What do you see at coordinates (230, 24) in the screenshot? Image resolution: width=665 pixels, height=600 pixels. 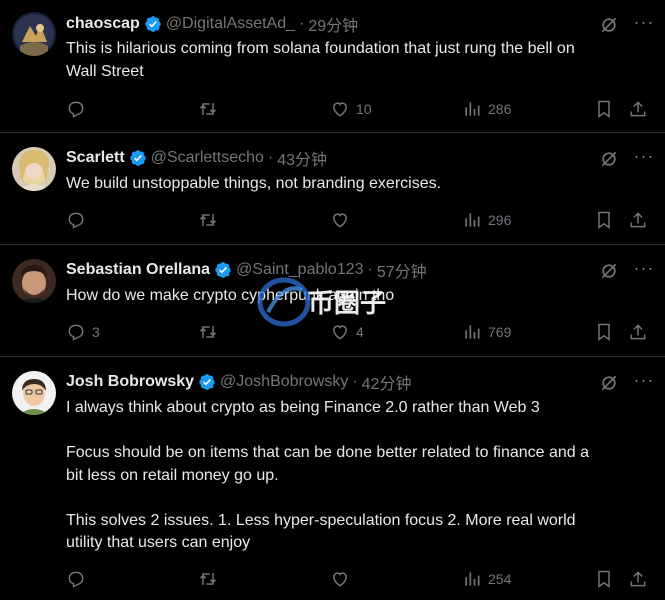 I see `author-handle: @DigitalAssetAd_` at bounding box center [230, 24].